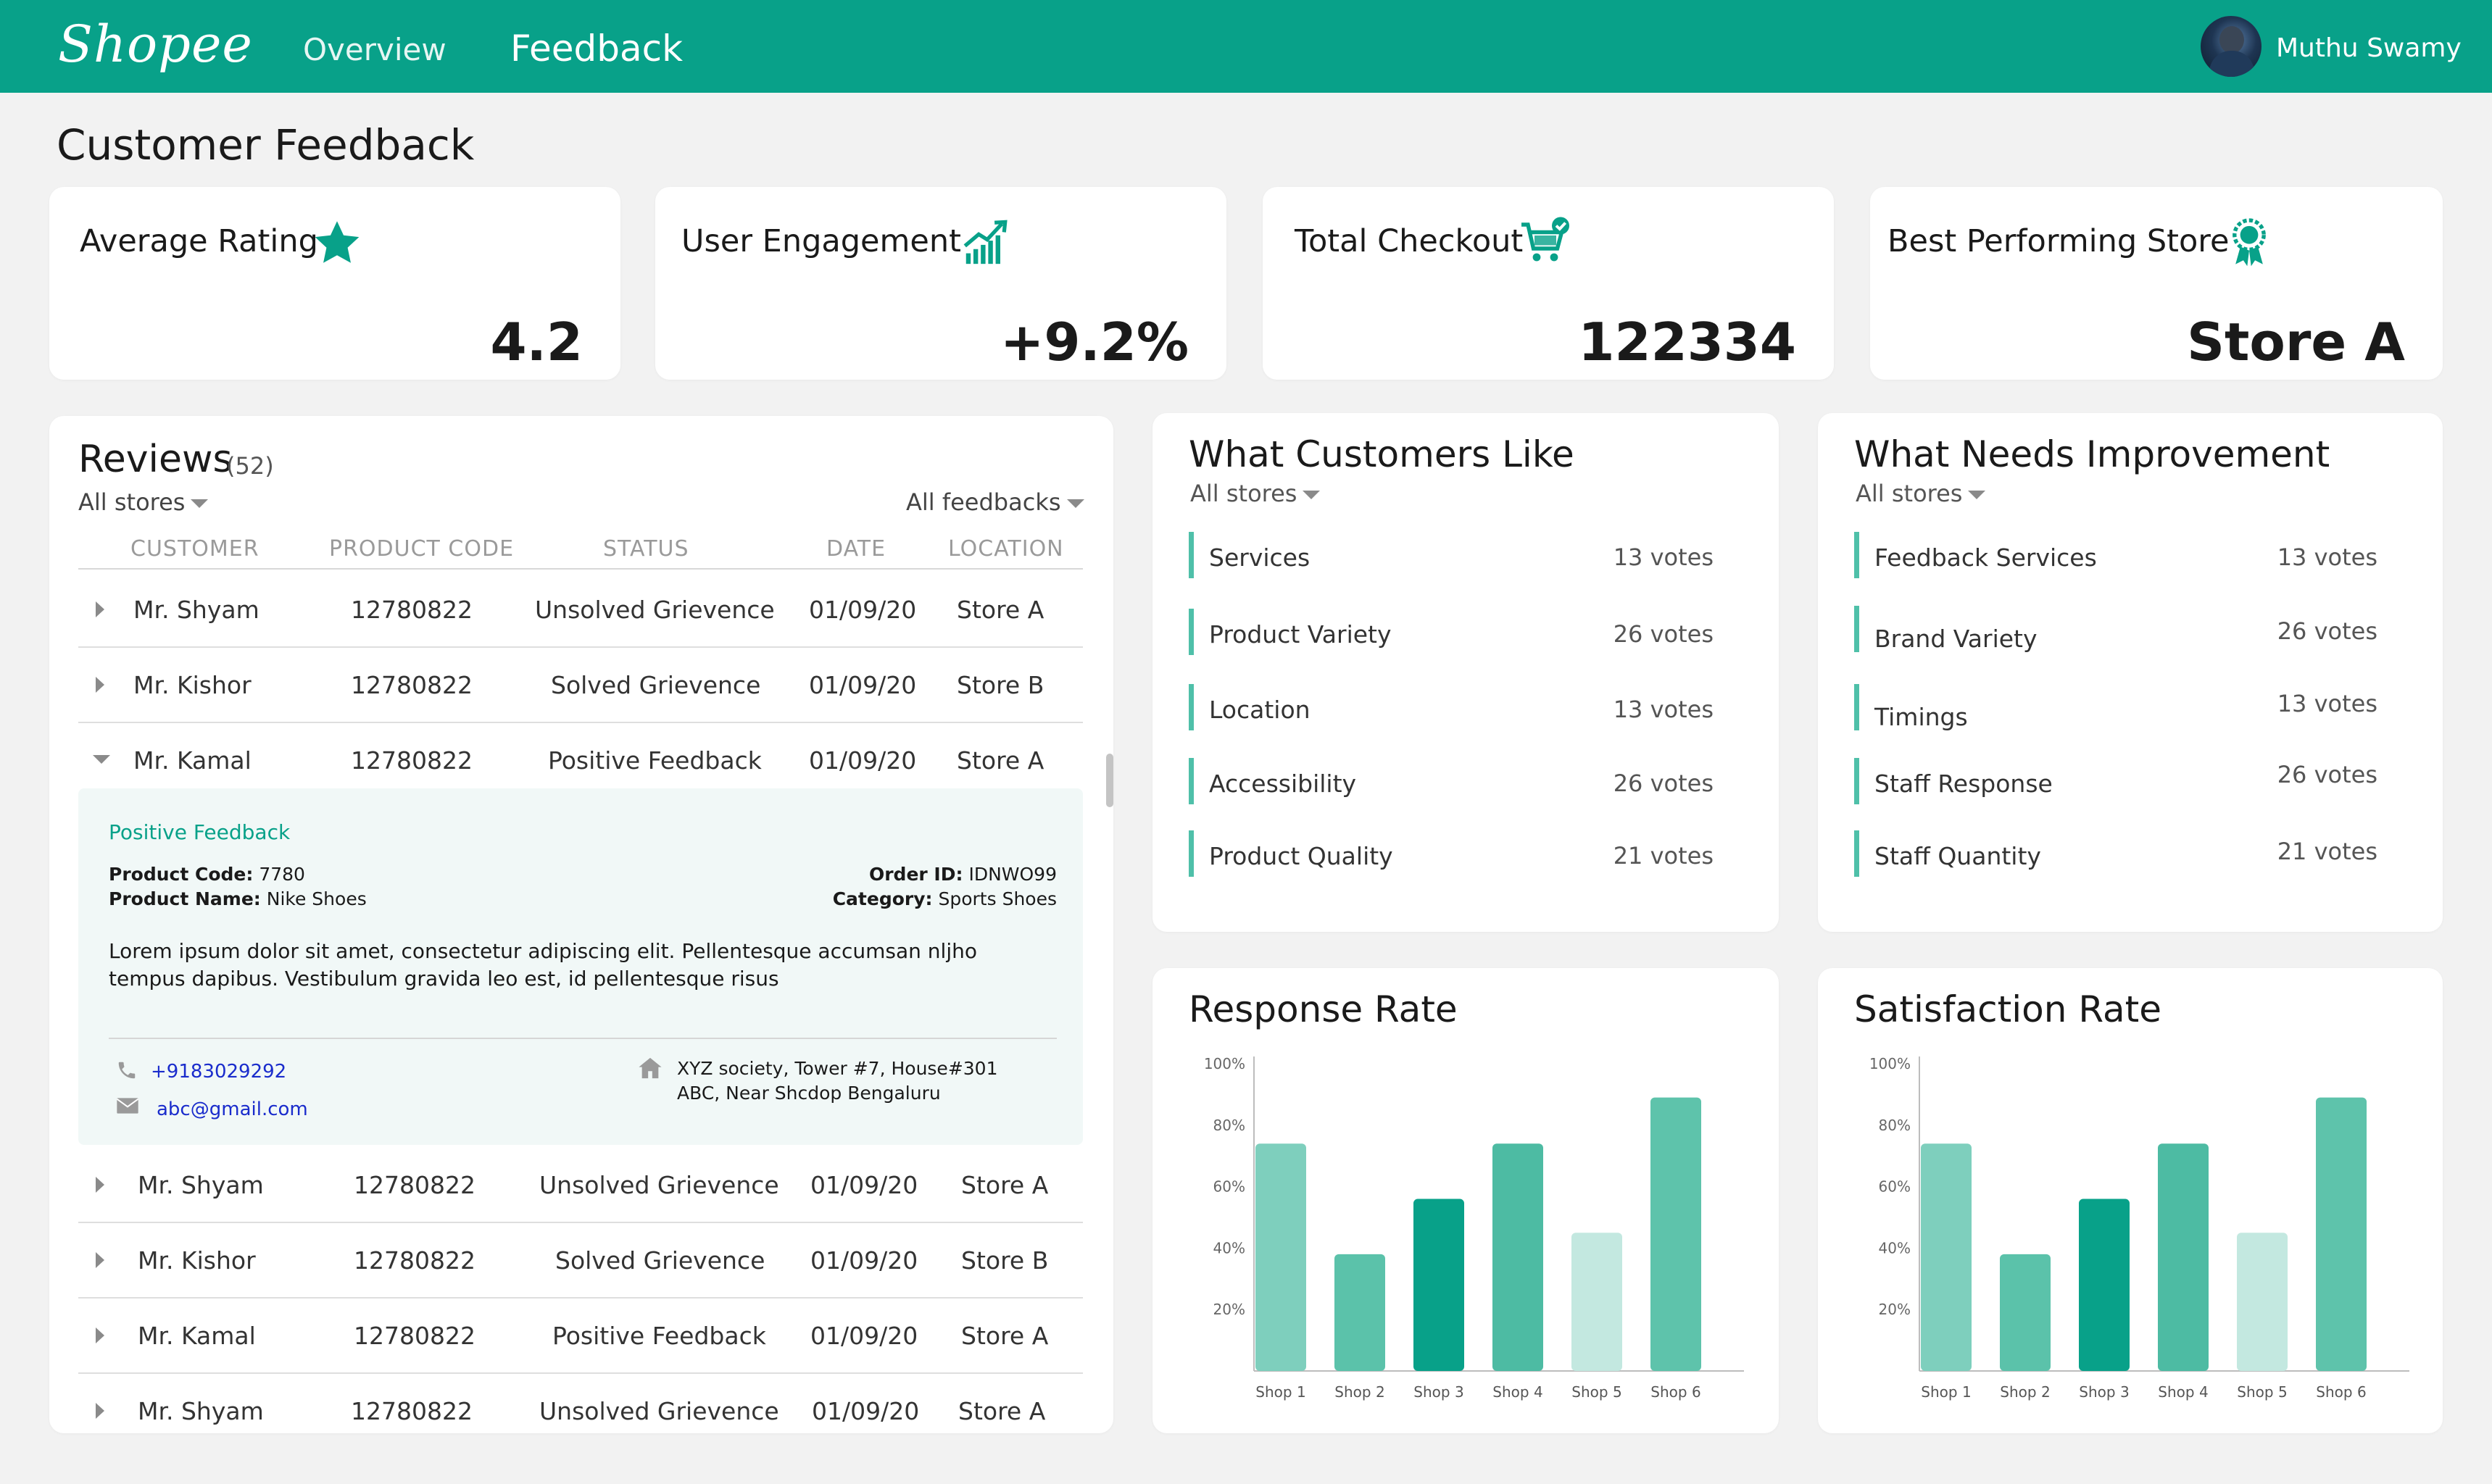 The height and width of the screenshot is (1484, 2492). What do you see at coordinates (316, 899) in the screenshot?
I see `product-name-value: Nike Shoes` at bounding box center [316, 899].